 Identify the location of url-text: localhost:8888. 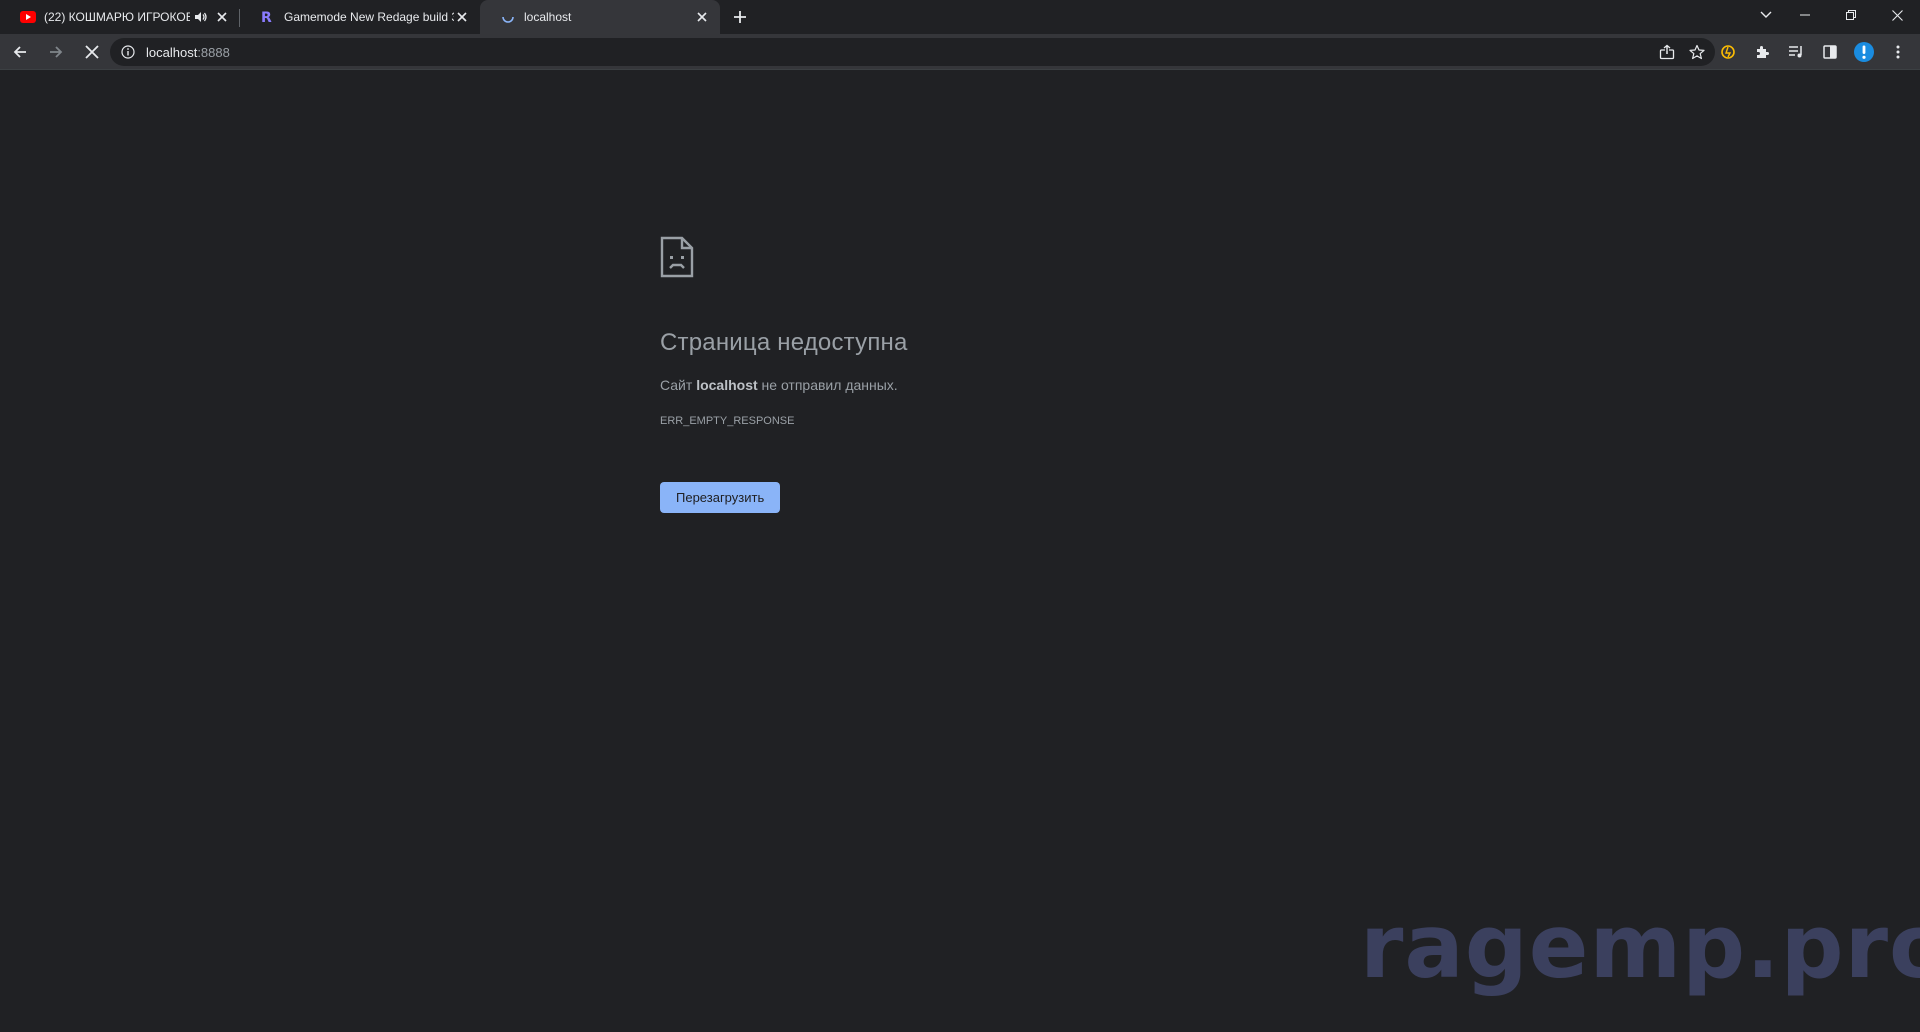
(188, 52).